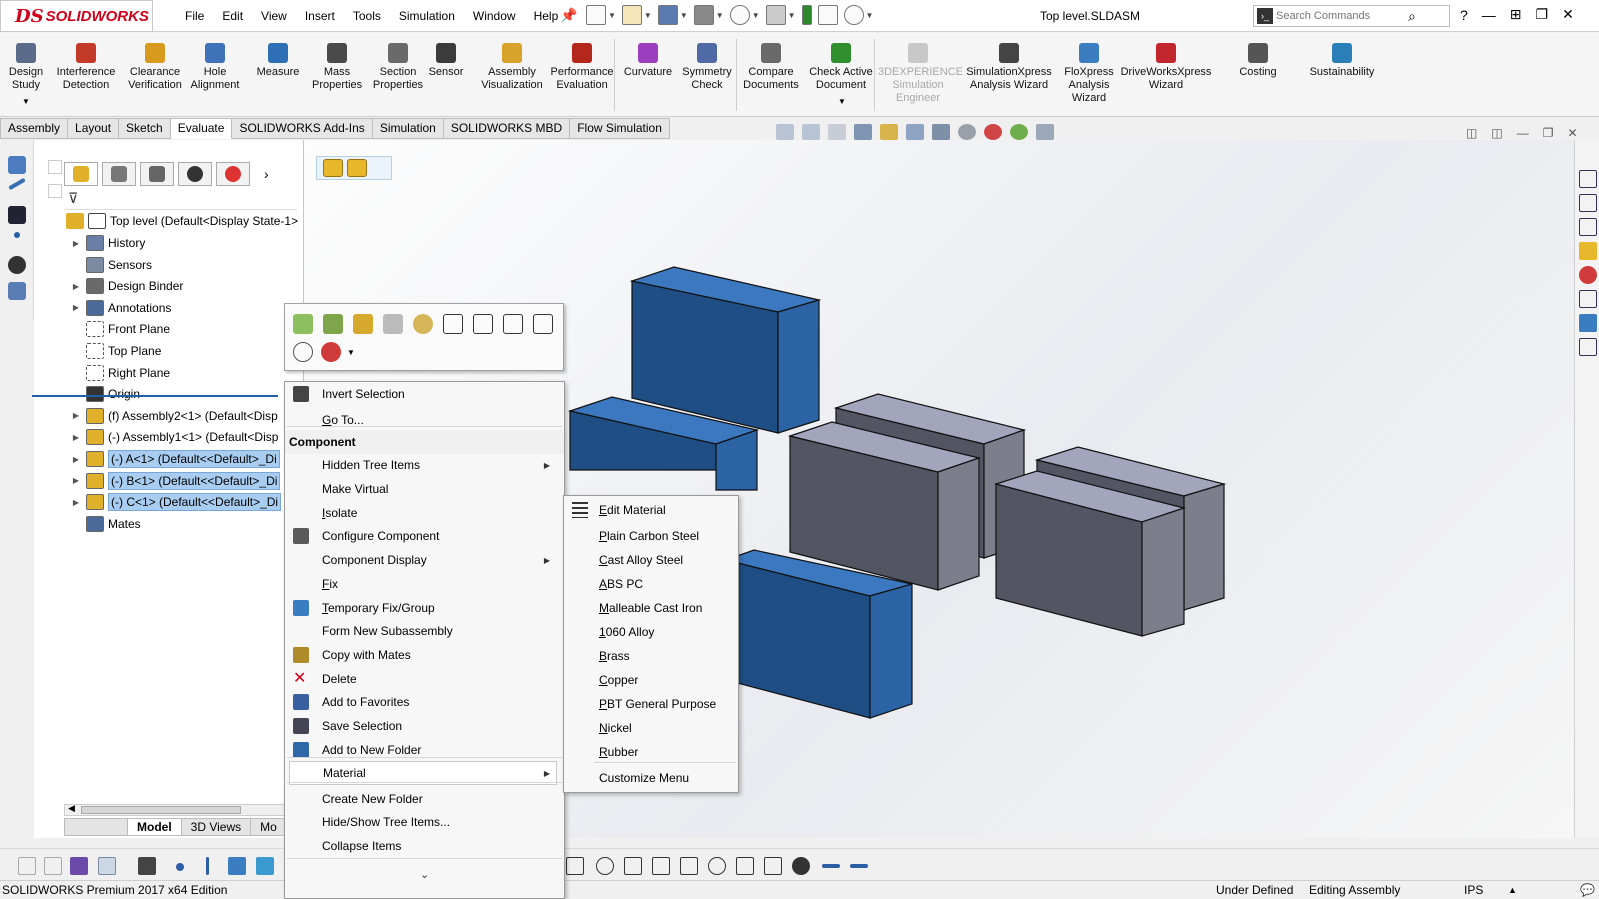  What do you see at coordinates (1588, 347) in the screenshot?
I see `comments-icon` at bounding box center [1588, 347].